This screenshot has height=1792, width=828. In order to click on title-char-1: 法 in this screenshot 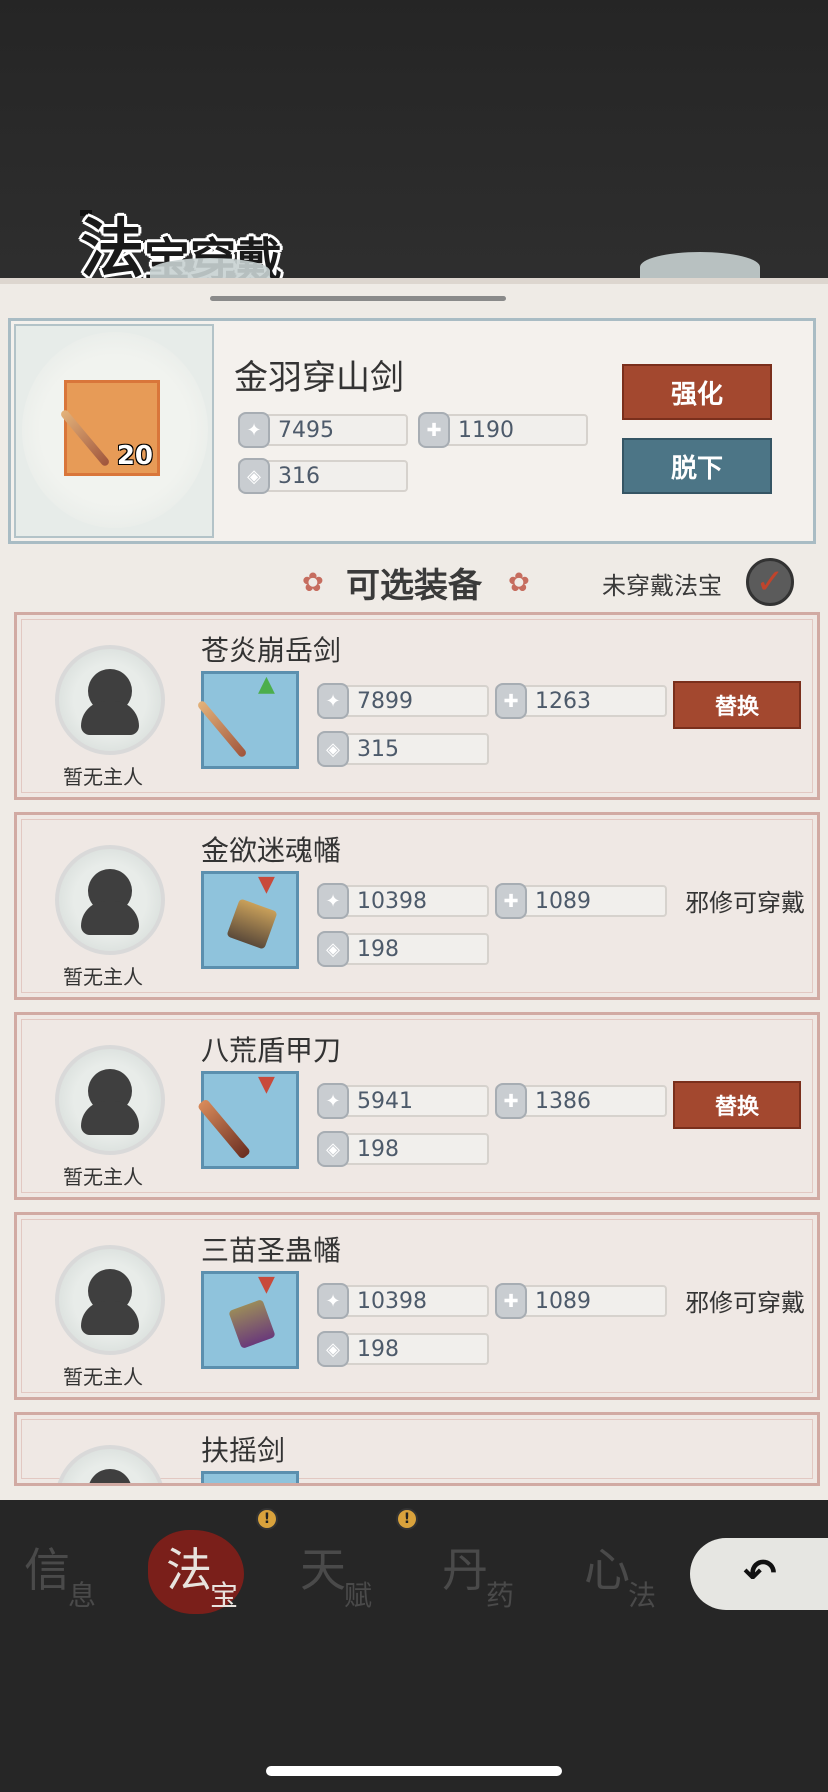, I will do `click(112, 249)`.